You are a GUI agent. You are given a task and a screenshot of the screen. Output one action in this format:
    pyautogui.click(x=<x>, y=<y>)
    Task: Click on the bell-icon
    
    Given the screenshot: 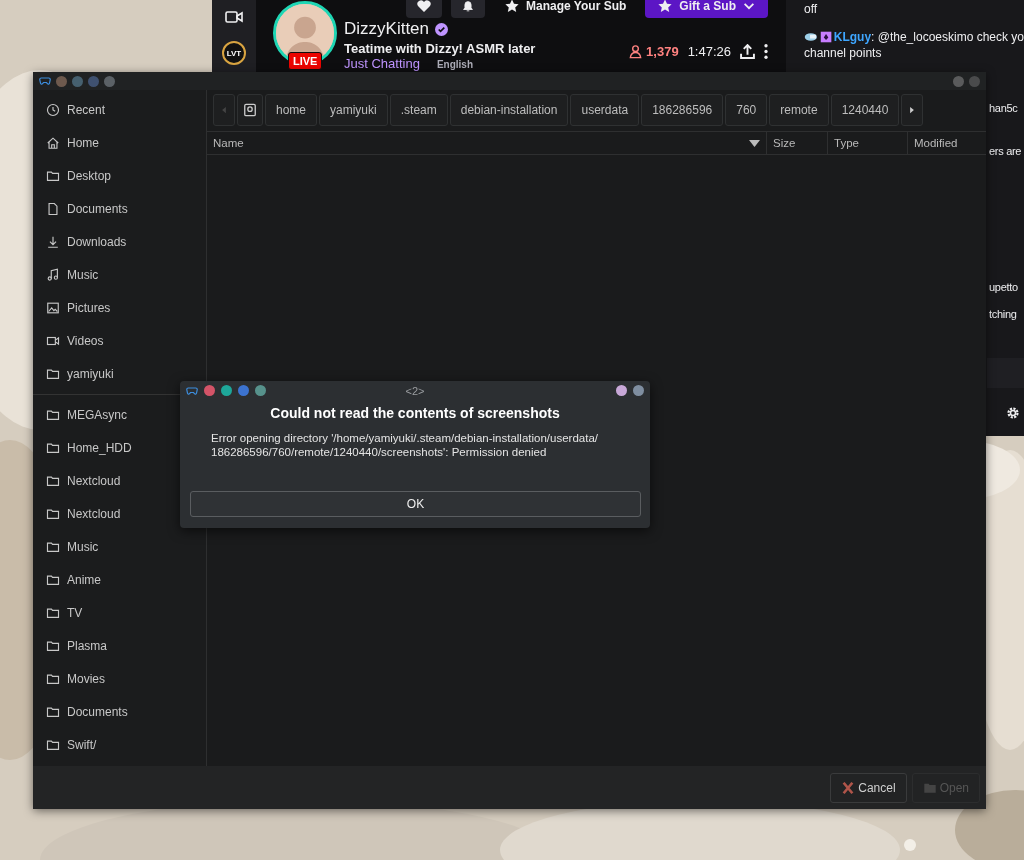 What is the action you would take?
    pyautogui.click(x=468, y=7)
    